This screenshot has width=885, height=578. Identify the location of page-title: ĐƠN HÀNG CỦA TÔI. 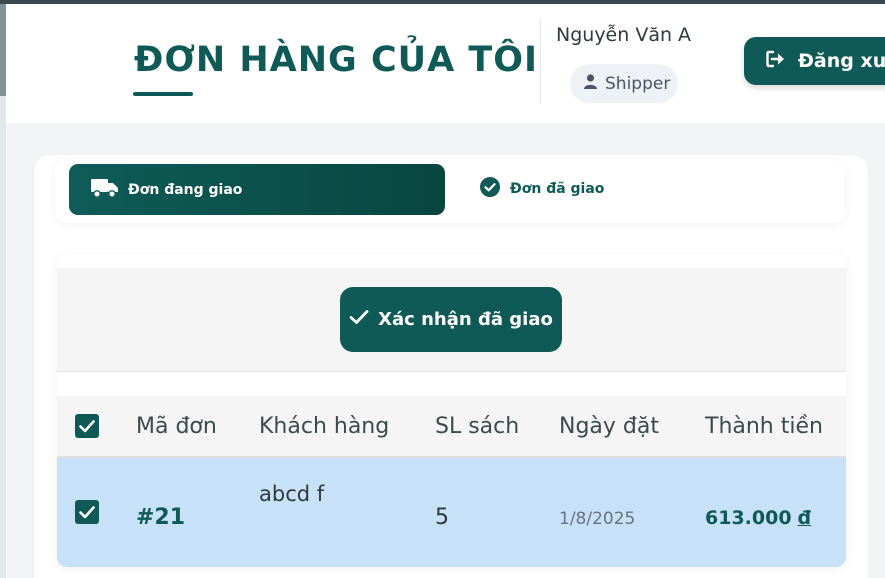
(336, 60).